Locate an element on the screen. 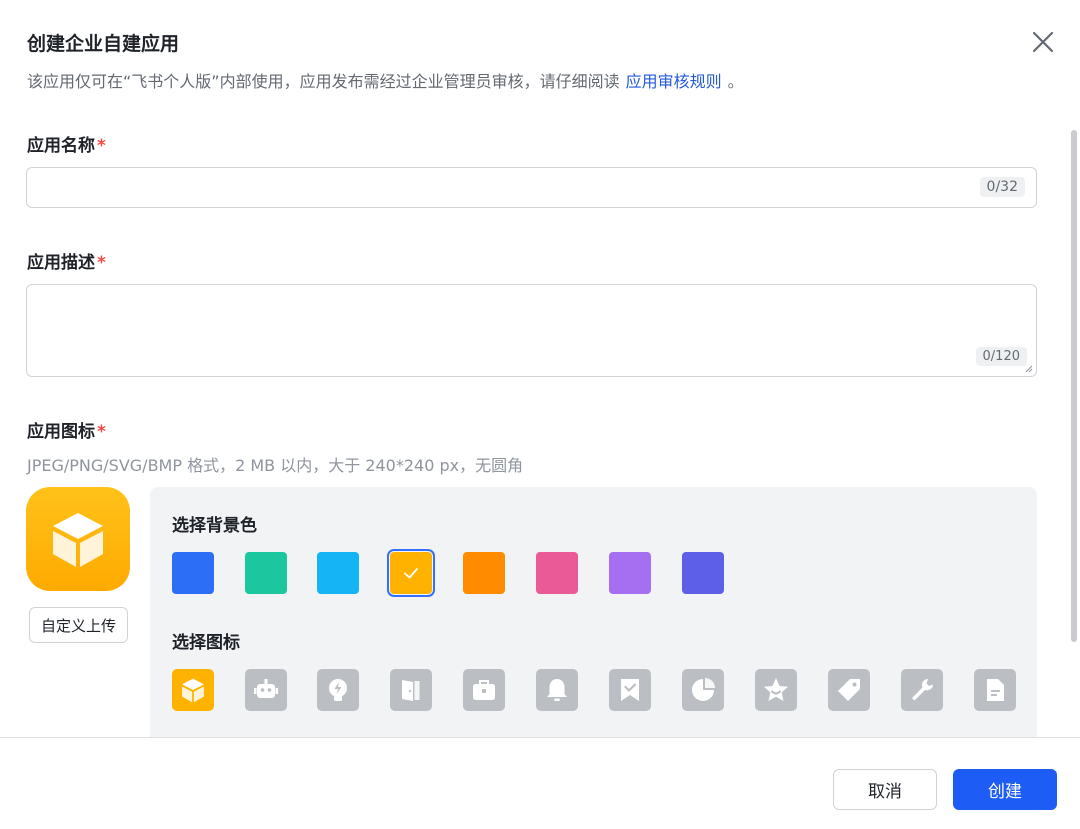 This screenshot has height=829, width=1080. app-icon-label-text: 应用图标 is located at coordinates (61, 432).